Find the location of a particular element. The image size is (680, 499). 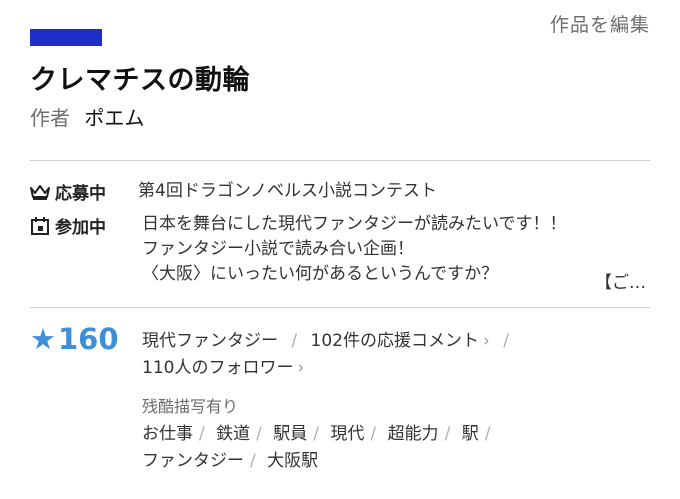

accent-bar is located at coordinates (66, 37).